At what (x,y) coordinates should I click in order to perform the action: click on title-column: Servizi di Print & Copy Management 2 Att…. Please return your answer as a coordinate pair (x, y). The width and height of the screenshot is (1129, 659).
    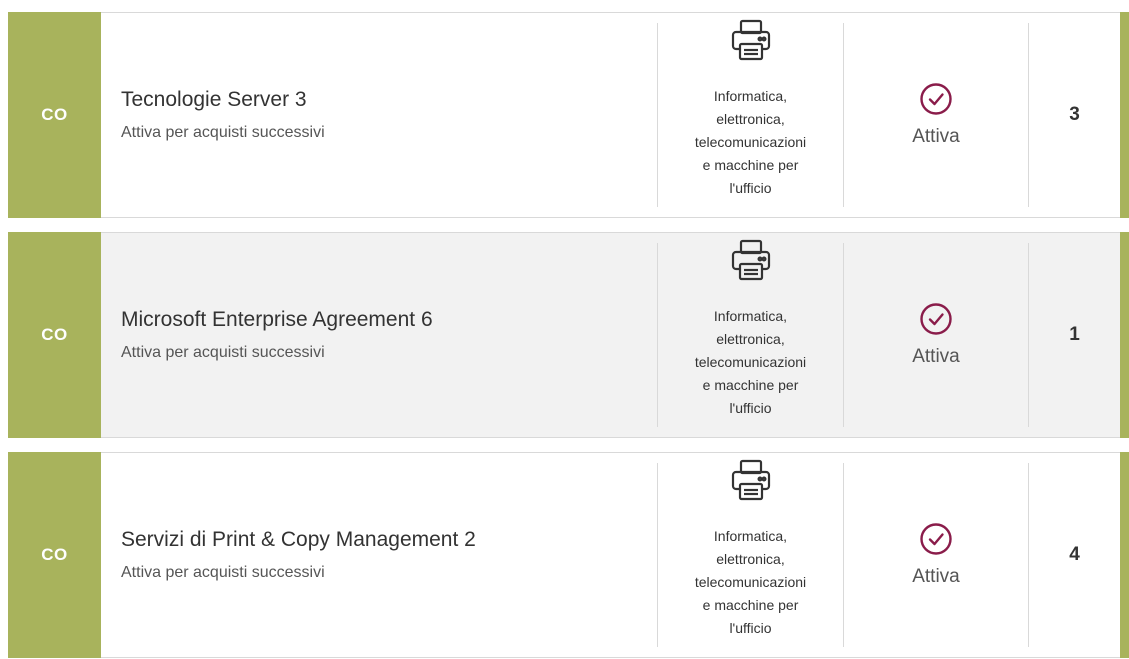
    Looking at the image, I should click on (381, 555).